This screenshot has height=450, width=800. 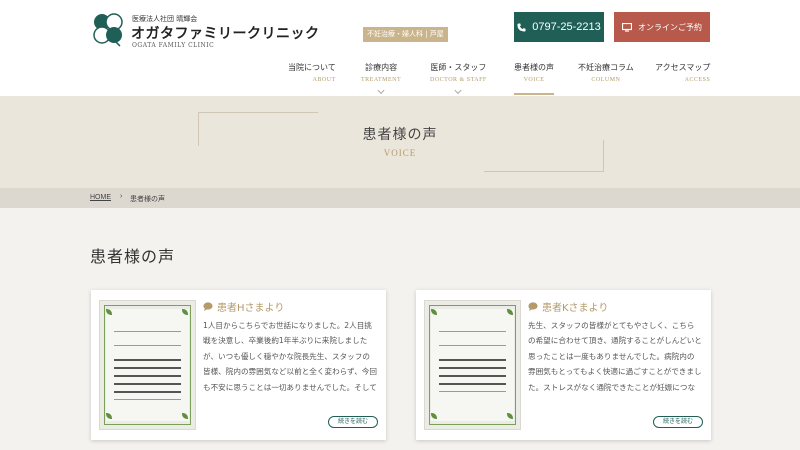 I want to click on page-subtitle: VOICE, so click(x=400, y=153).